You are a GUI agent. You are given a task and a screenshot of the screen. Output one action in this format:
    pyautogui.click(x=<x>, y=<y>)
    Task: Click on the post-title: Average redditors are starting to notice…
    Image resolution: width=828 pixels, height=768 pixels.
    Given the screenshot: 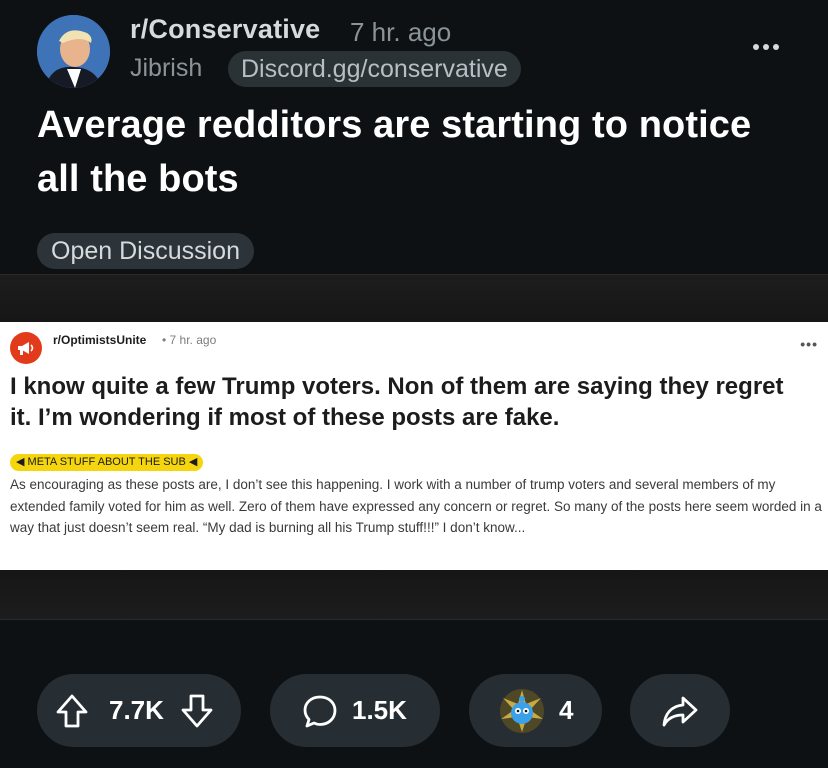 What is the action you would take?
    pyautogui.click(x=407, y=152)
    